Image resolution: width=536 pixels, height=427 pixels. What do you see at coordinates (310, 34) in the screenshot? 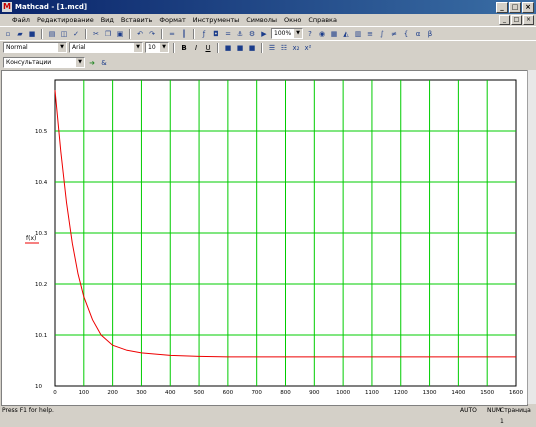
I see `help-icon: ?` at bounding box center [310, 34].